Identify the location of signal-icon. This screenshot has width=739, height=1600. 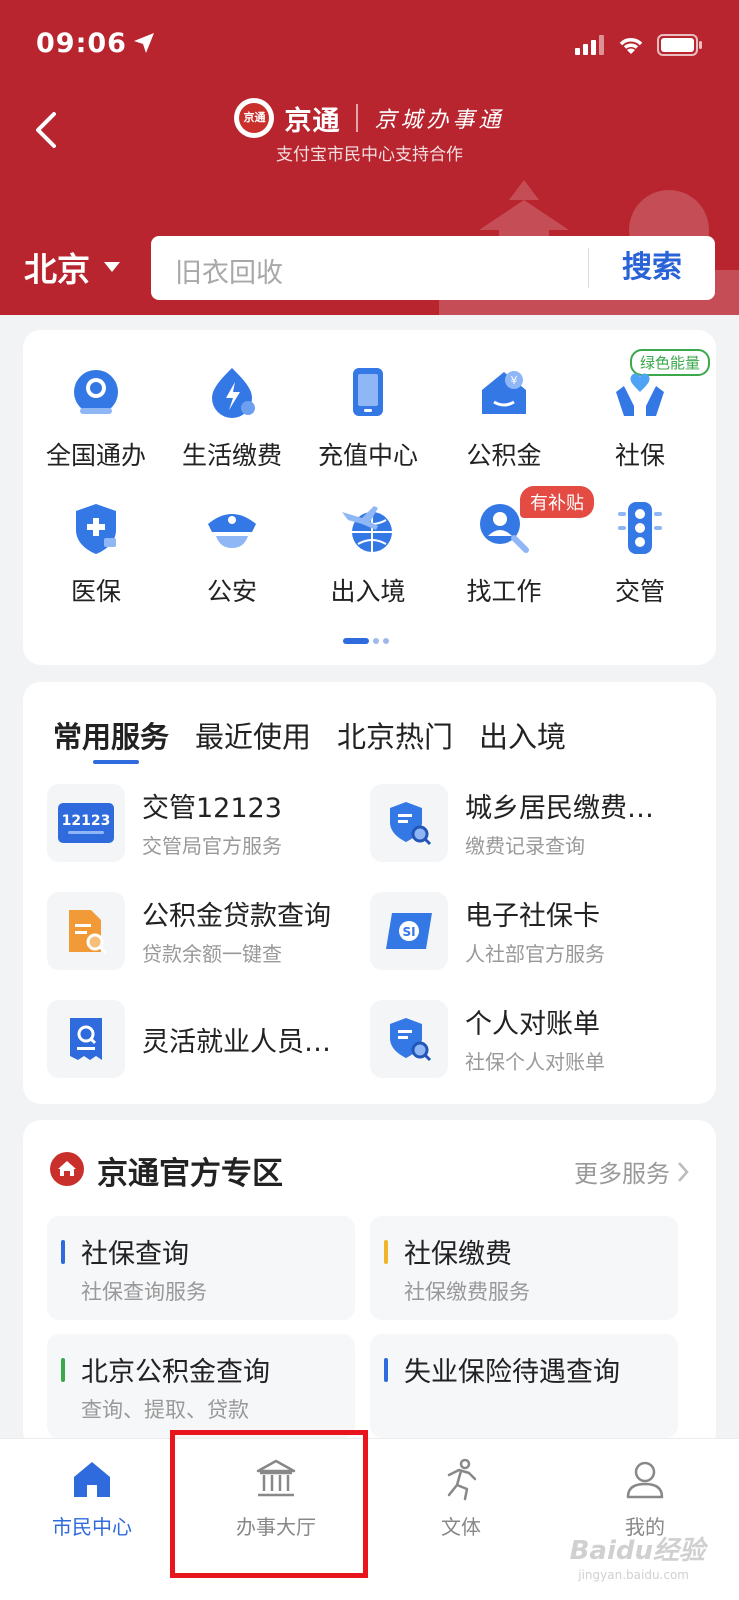
(590, 47).